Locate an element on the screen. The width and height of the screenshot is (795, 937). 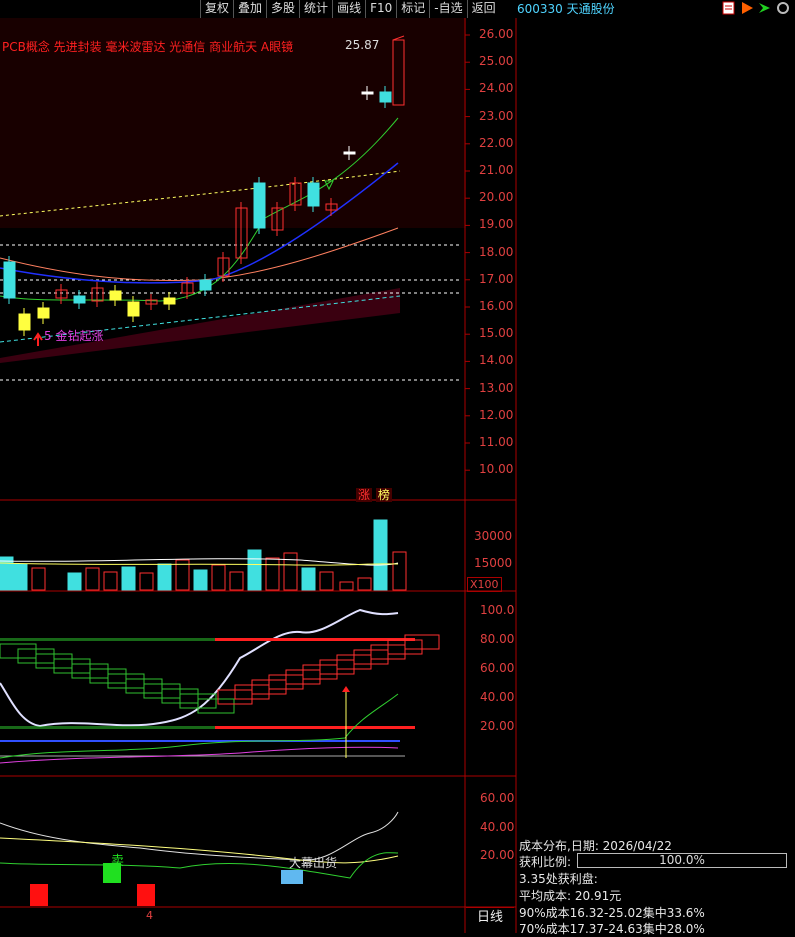
cost-90: 90%成本16.32-25.02集中33.6% is located at coordinates (612, 913).